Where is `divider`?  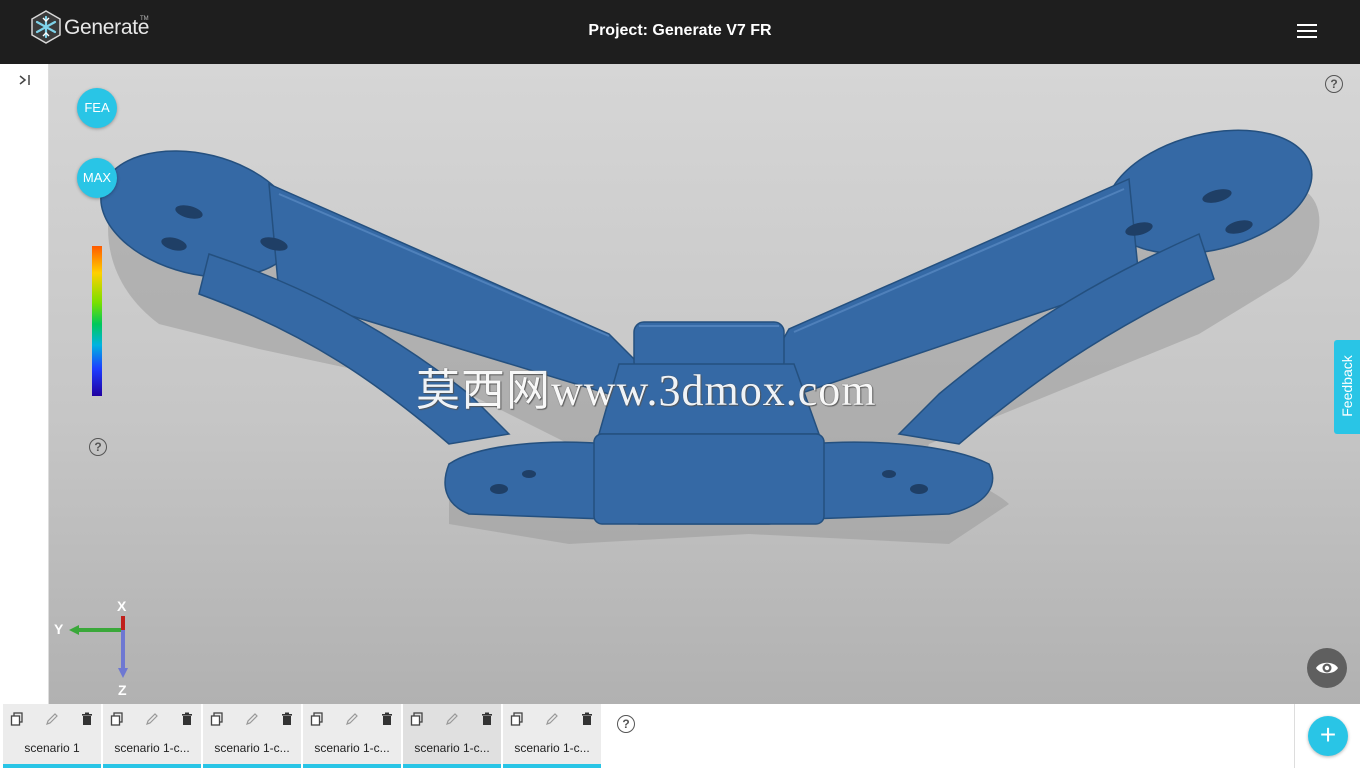 divider is located at coordinates (1294, 736).